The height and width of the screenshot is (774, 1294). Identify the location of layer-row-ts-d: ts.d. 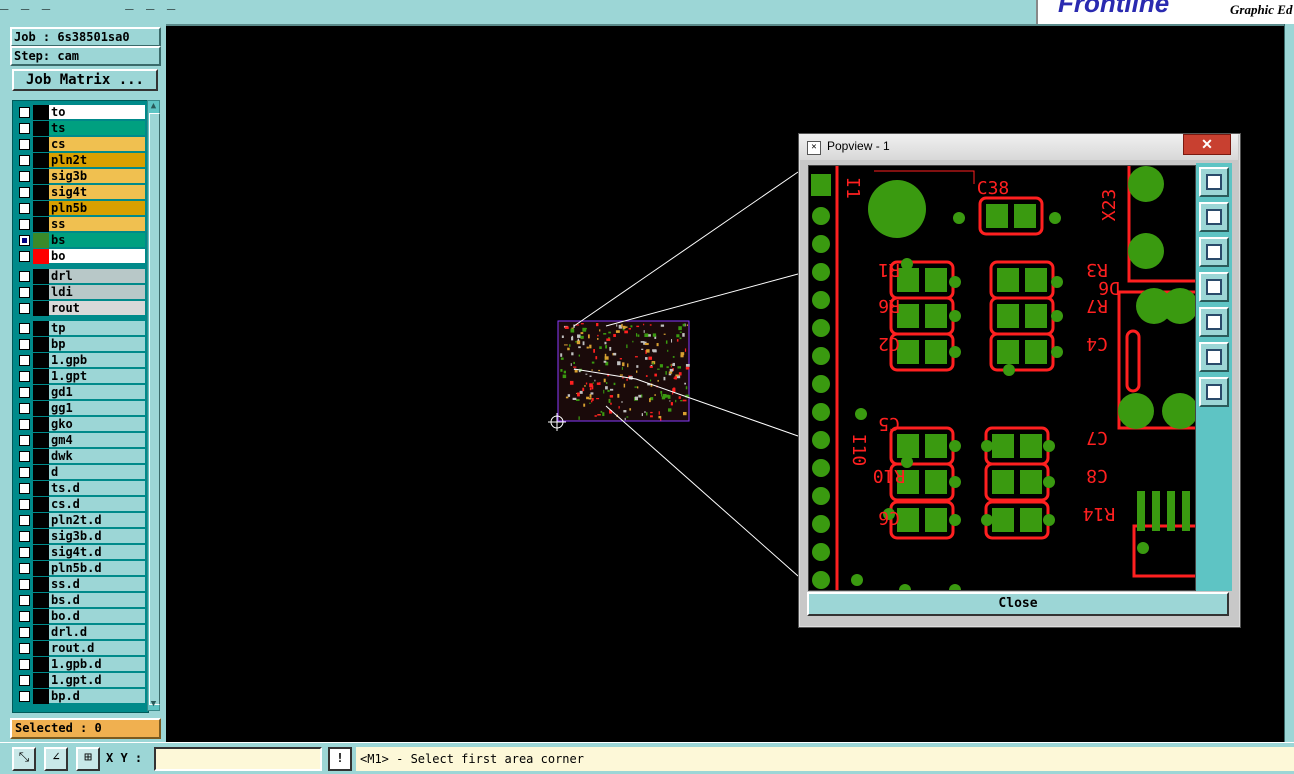
(80, 488).